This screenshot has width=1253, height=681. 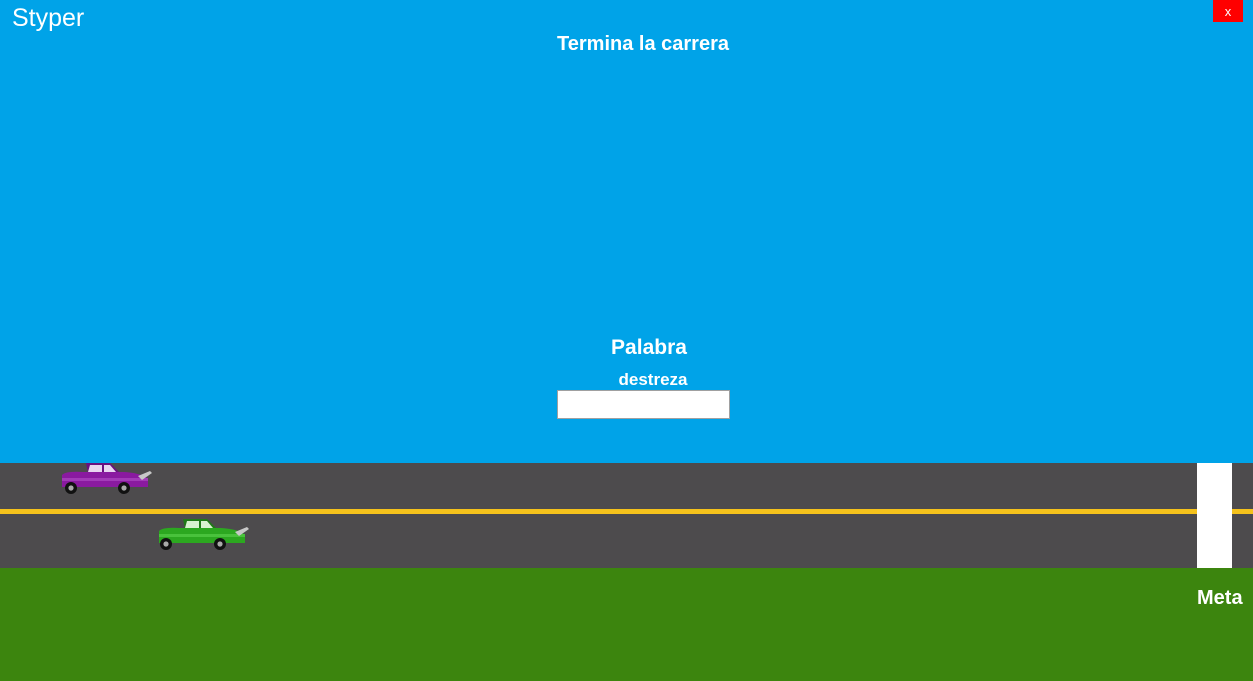 I want to click on app-title: Styper, so click(x=48, y=18).